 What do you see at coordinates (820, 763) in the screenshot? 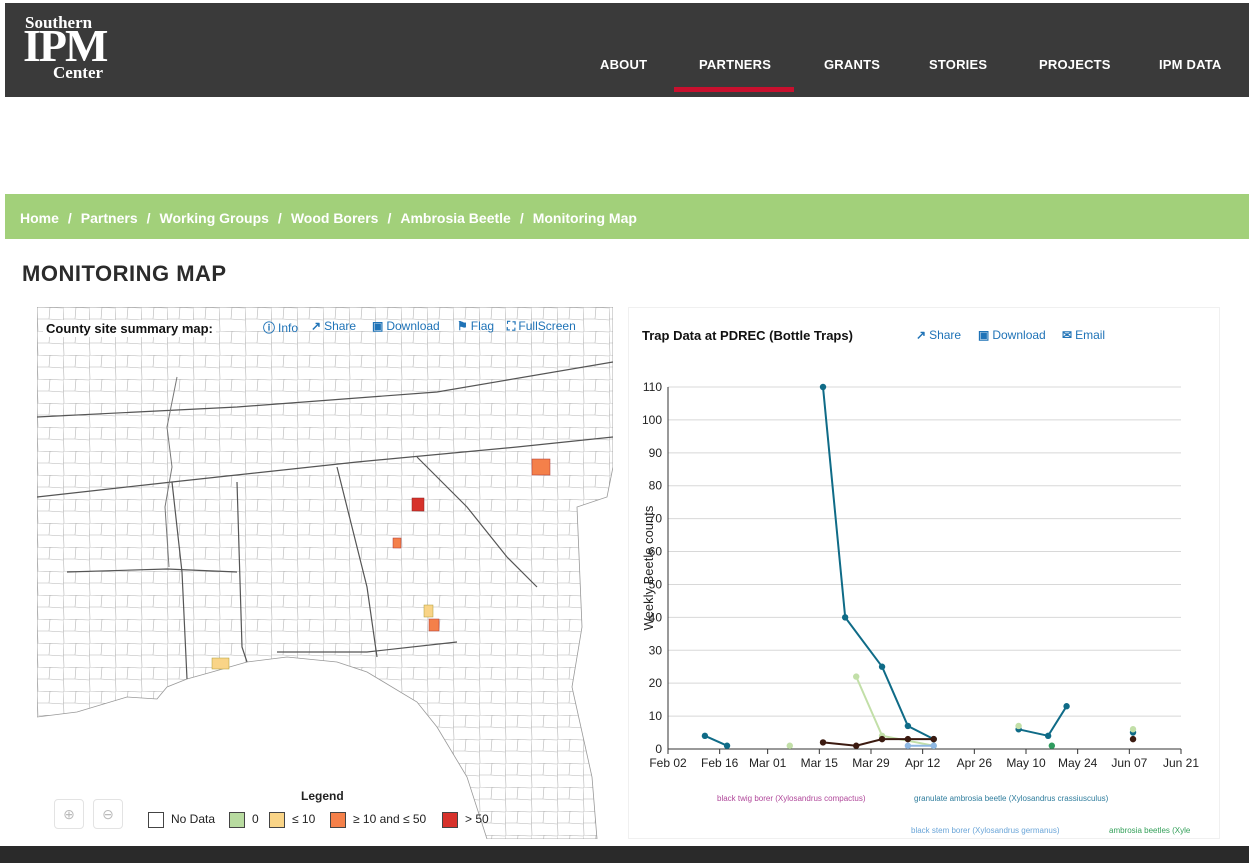
I see `x-tick-label: Mar 15` at bounding box center [820, 763].